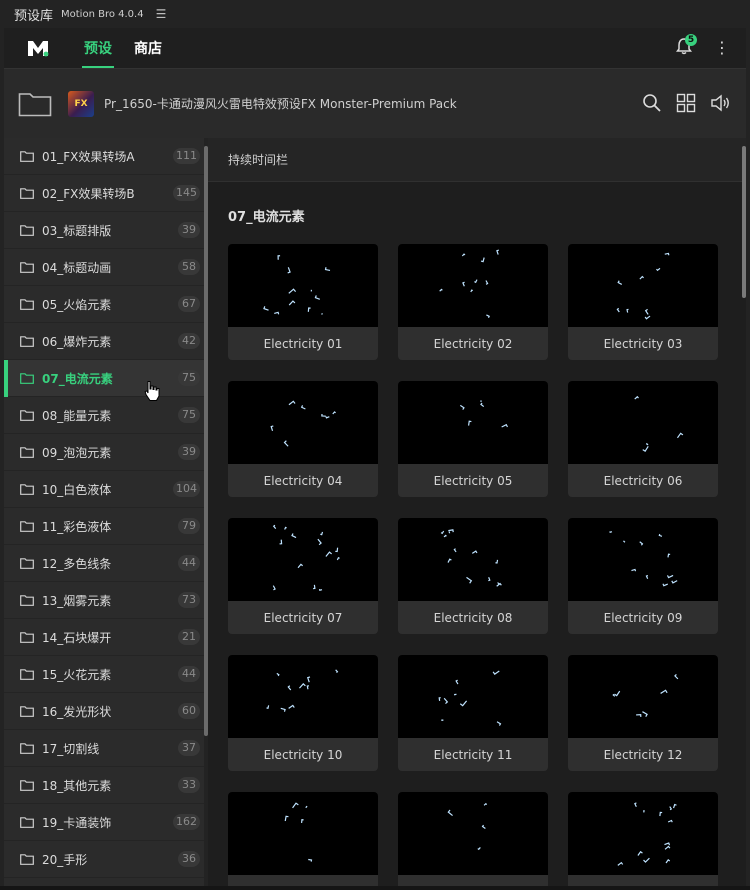 The image size is (750, 890). I want to click on app-header: 预设 商店 5 ⋮, so click(375, 48).